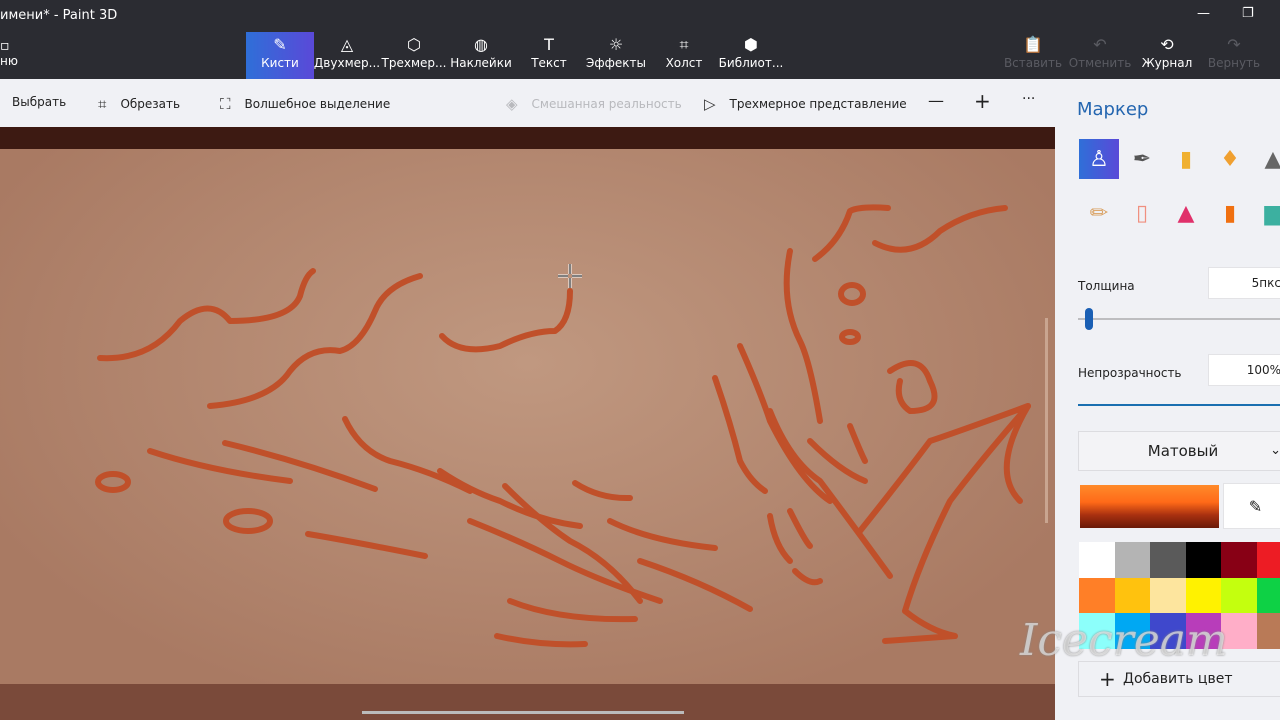 The image size is (1280, 720). I want to click on crayon-icon: ▲, so click(1186, 213).